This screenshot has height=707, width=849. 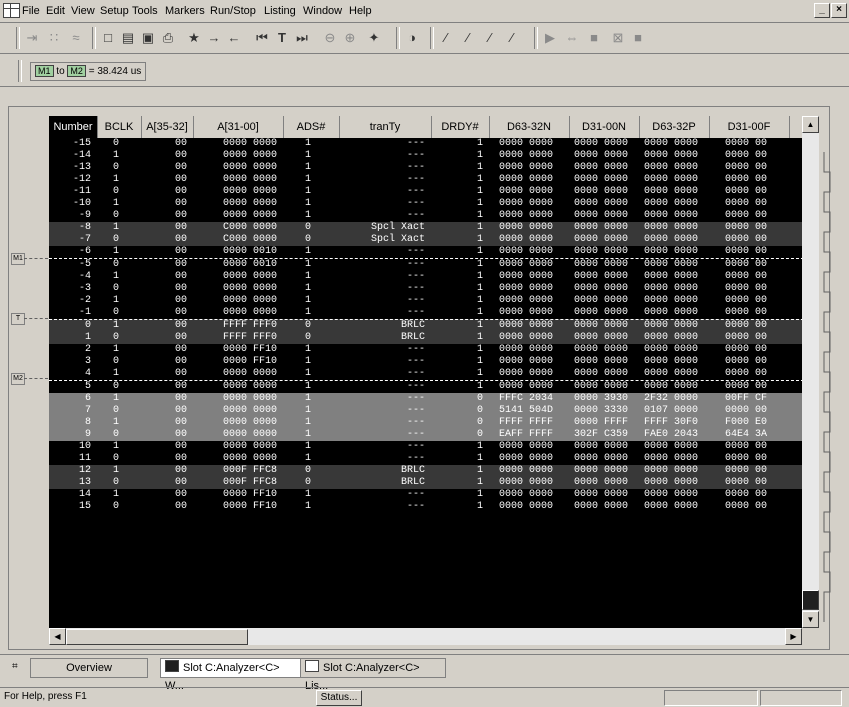 What do you see at coordinates (88, 71) in the screenshot?
I see `marker-readout: M1 to M2 = 38.424 us` at bounding box center [88, 71].